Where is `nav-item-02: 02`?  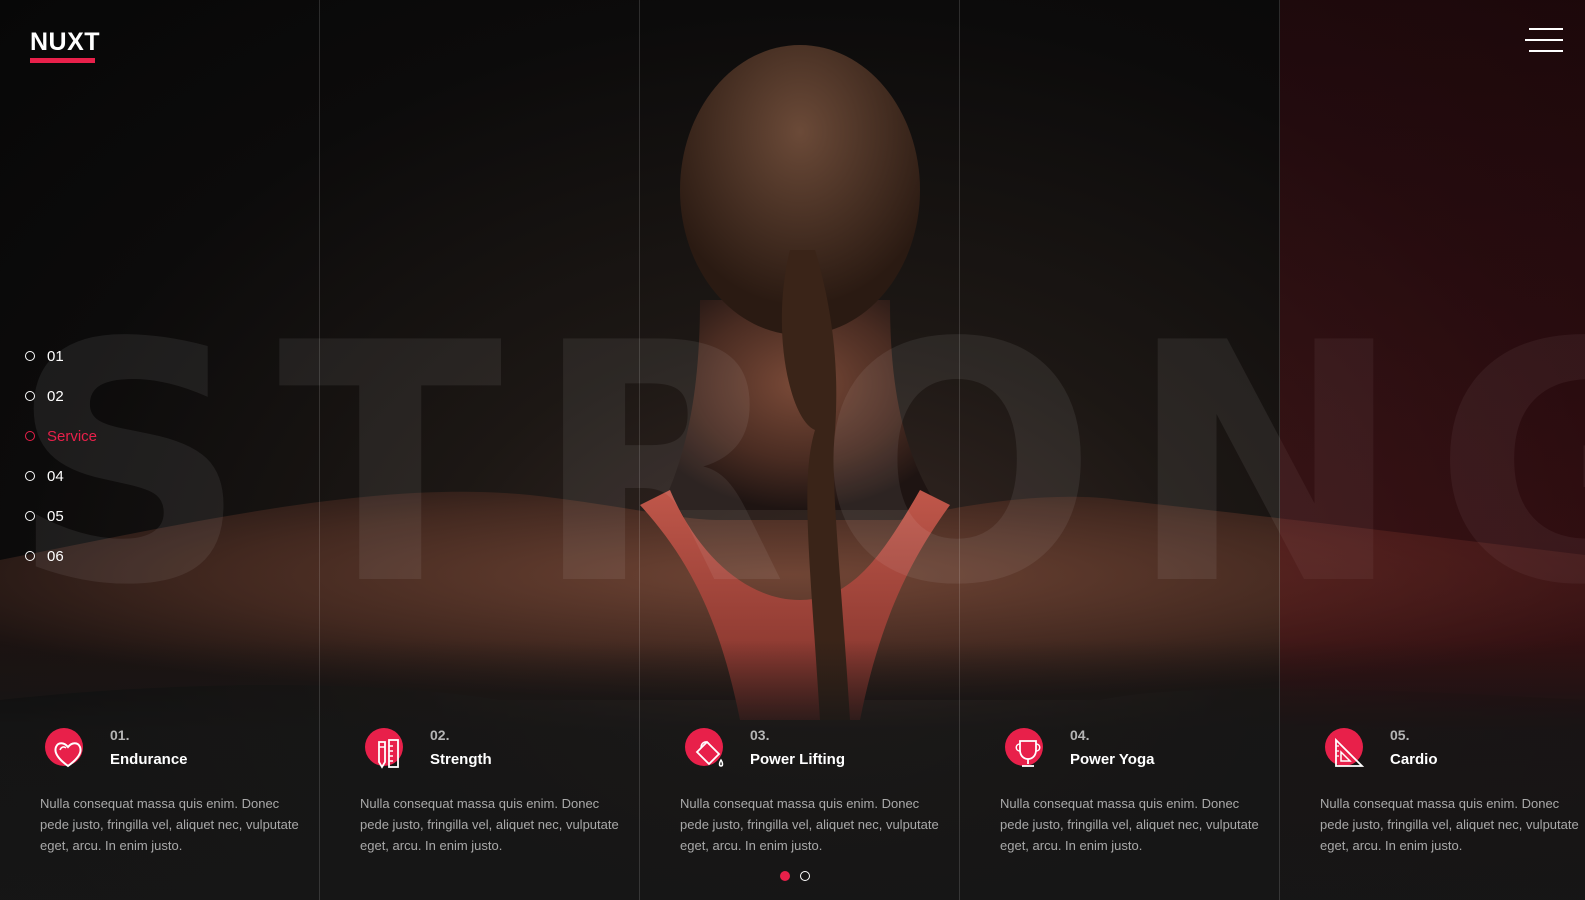
nav-item-02: 02 is located at coordinates (61, 396).